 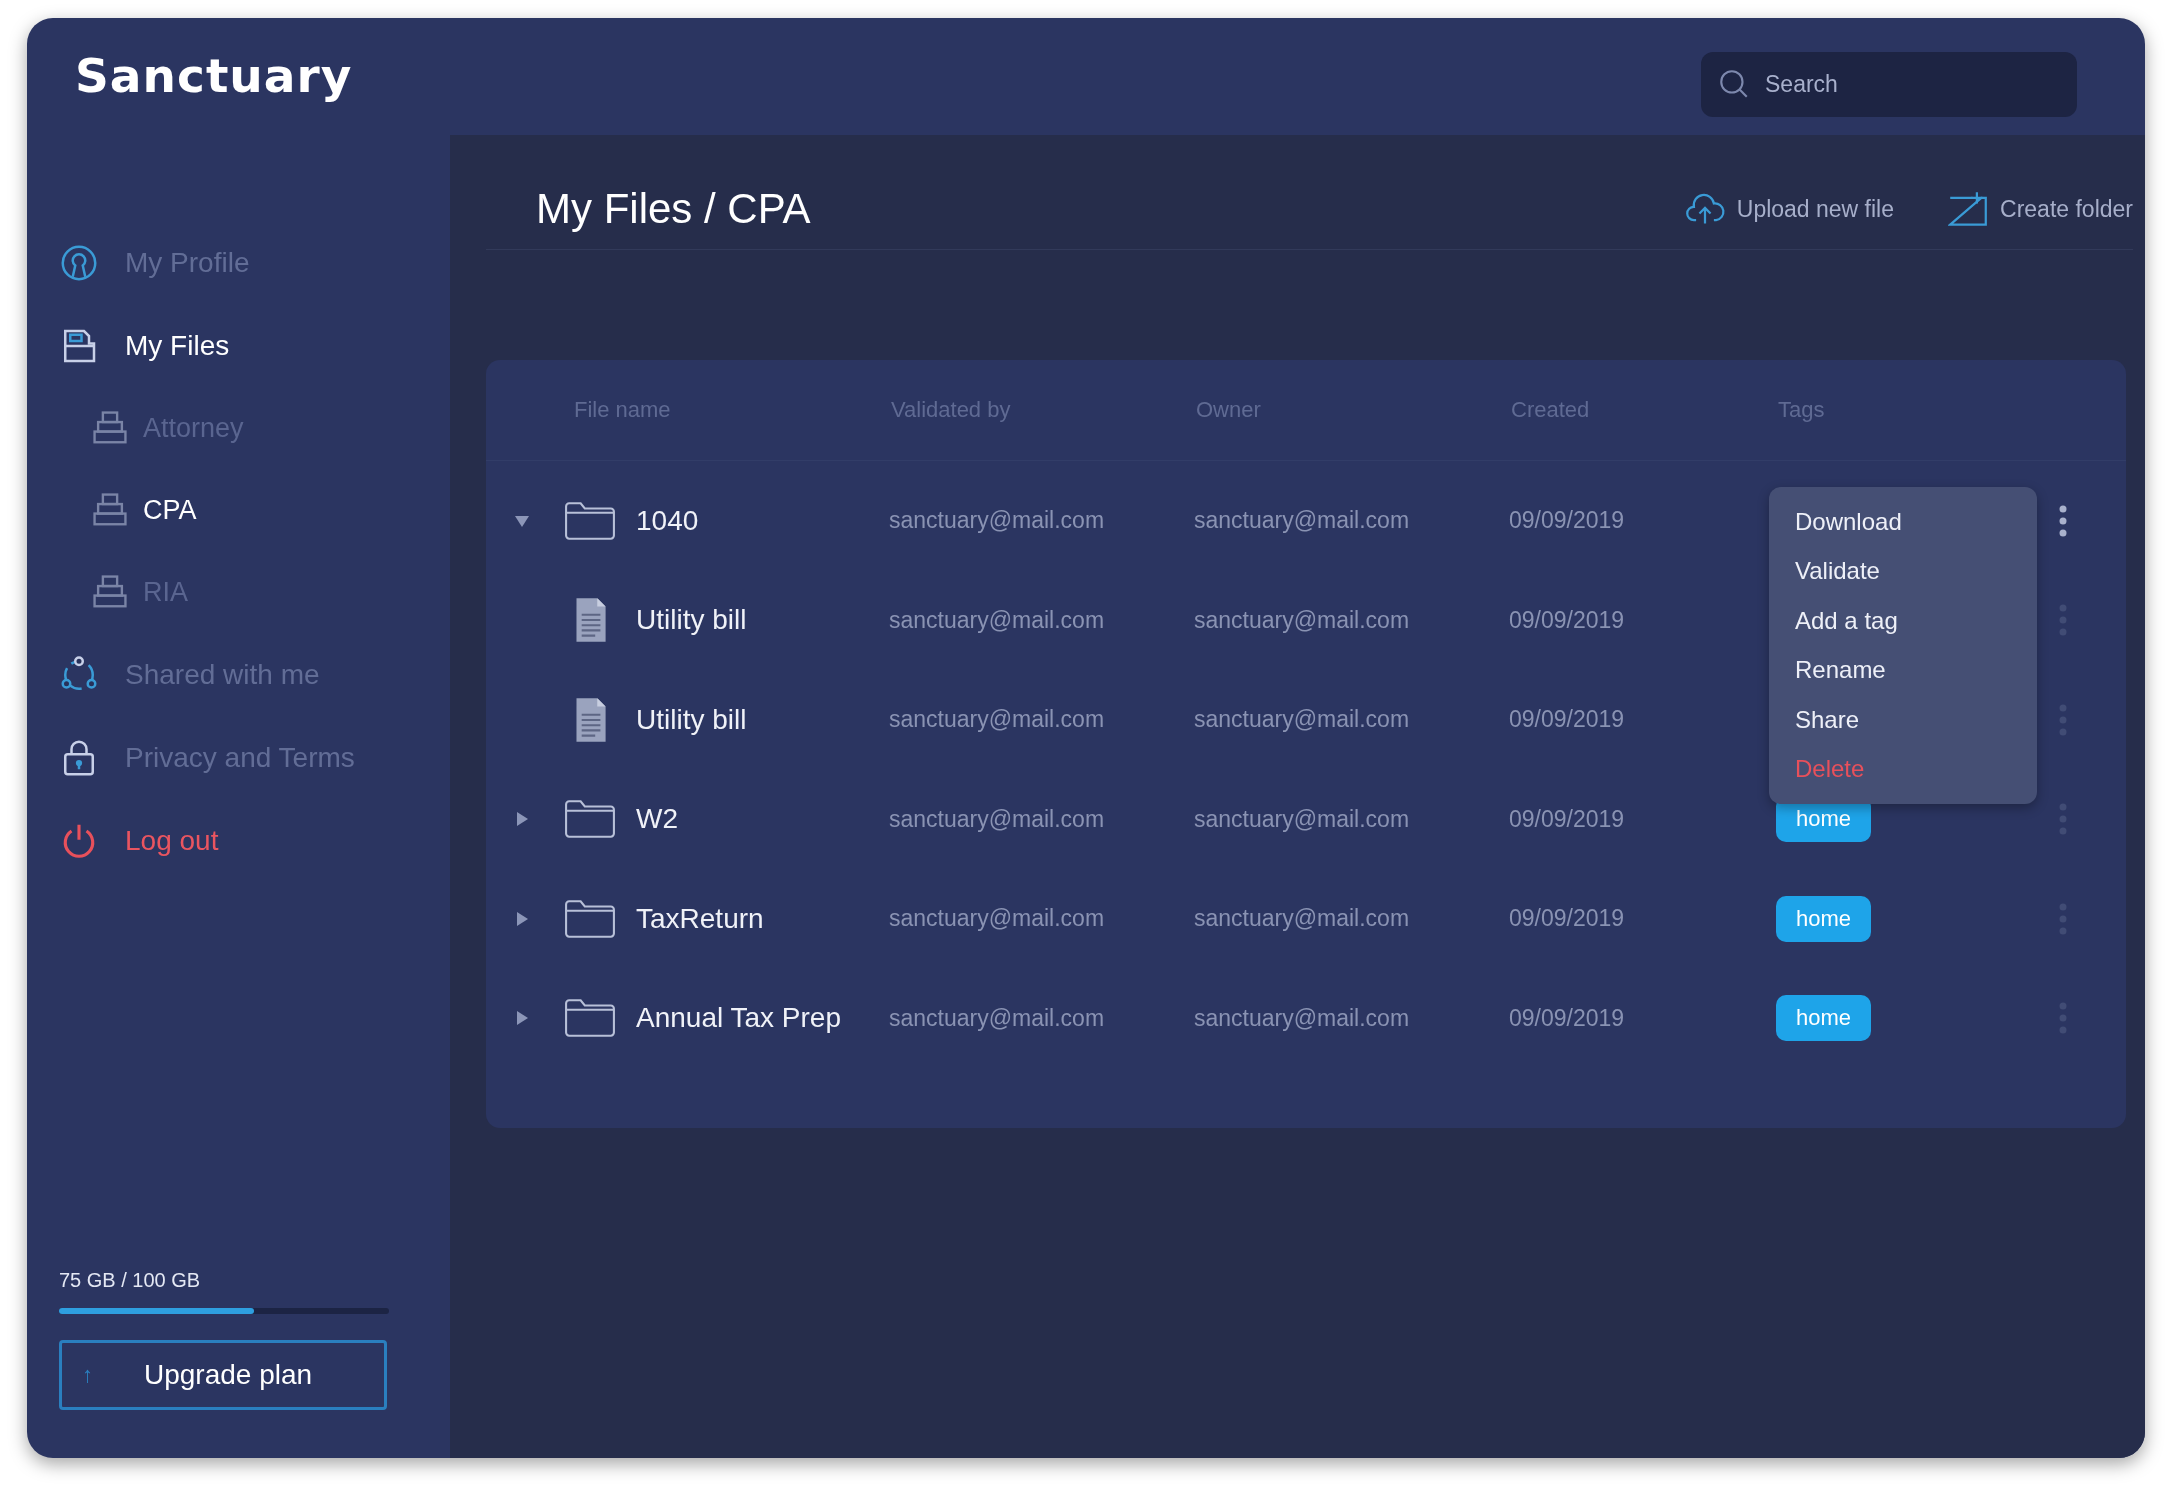 What do you see at coordinates (2040, 209) in the screenshot?
I see `action-link: Create folder` at bounding box center [2040, 209].